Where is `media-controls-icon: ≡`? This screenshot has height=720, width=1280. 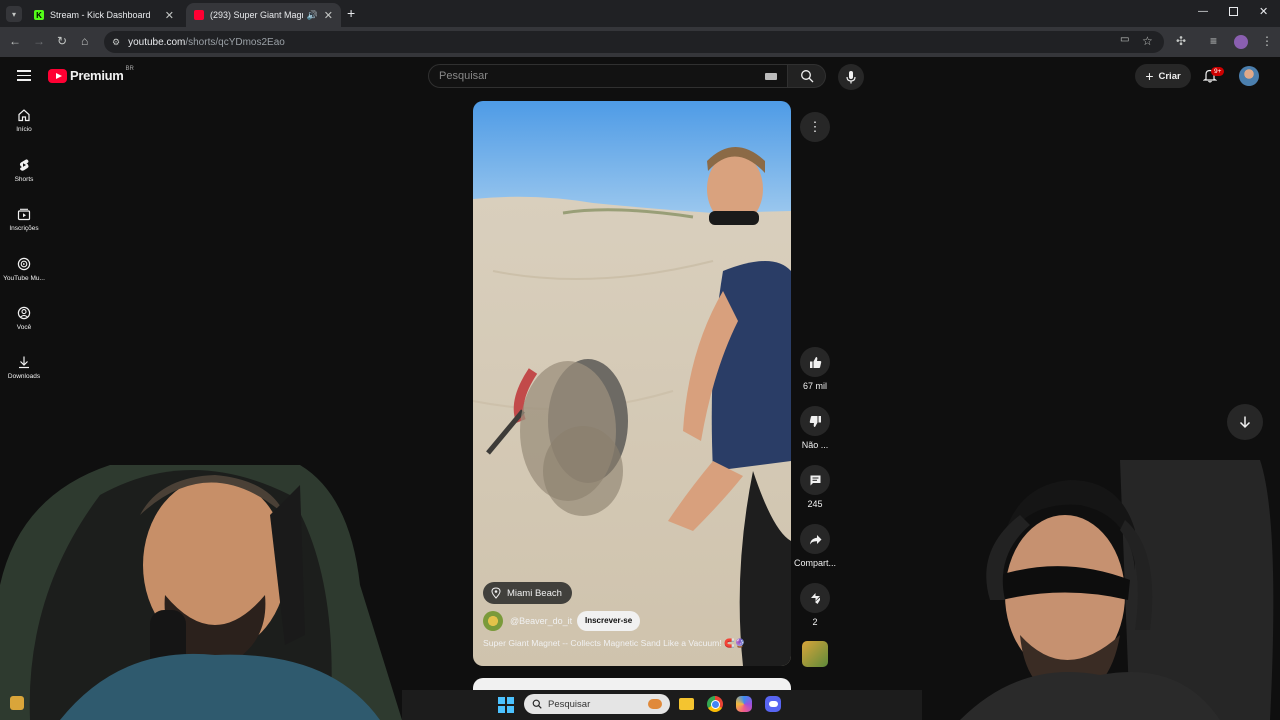
media-controls-icon: ≡ is located at coordinates (1213, 41).